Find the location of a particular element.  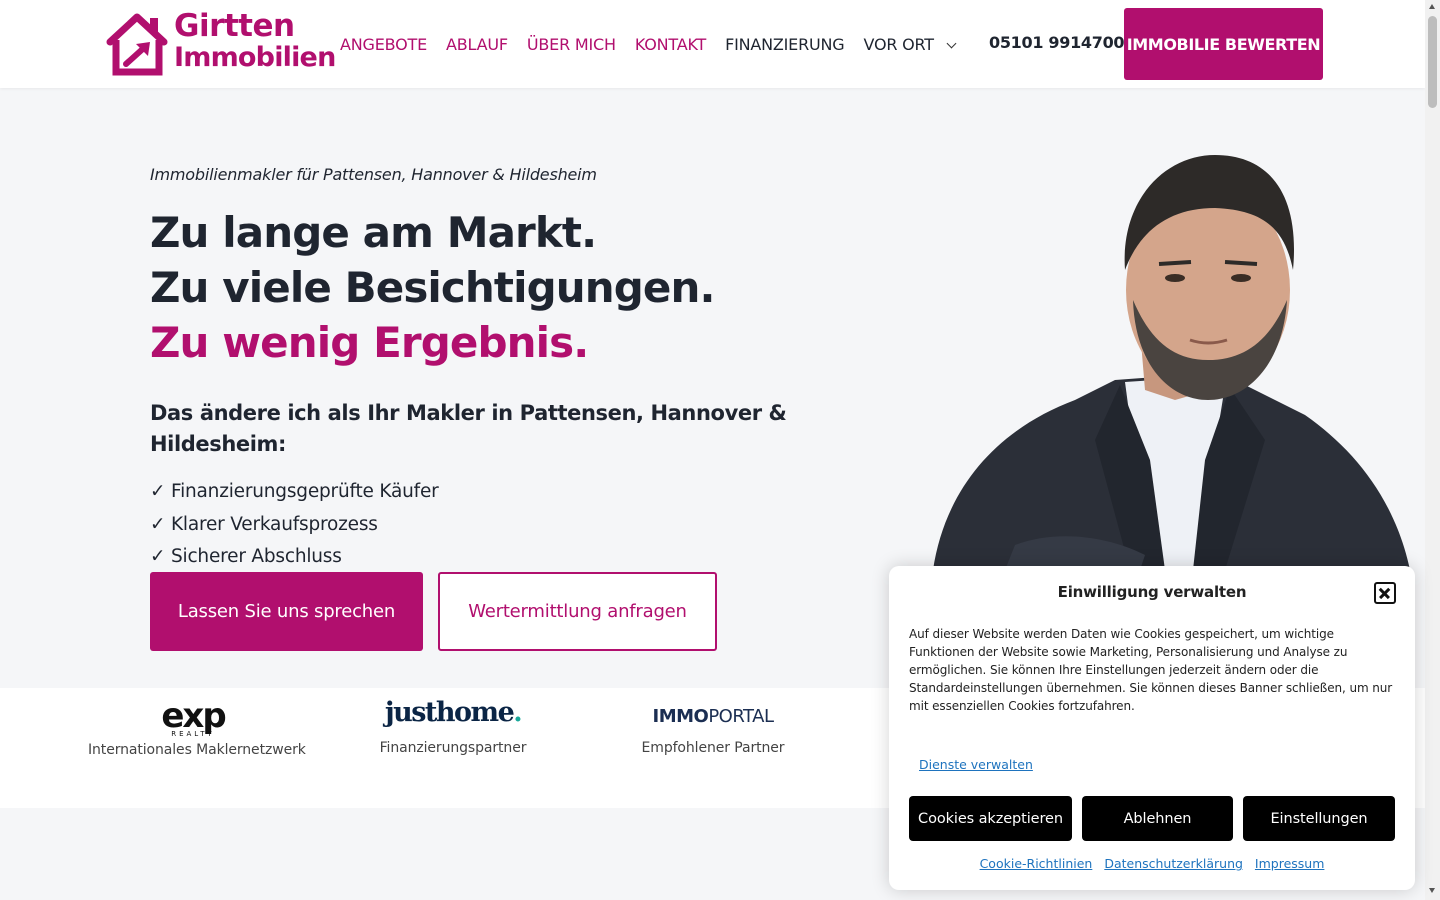

house-logo-icon is located at coordinates (137, 44).